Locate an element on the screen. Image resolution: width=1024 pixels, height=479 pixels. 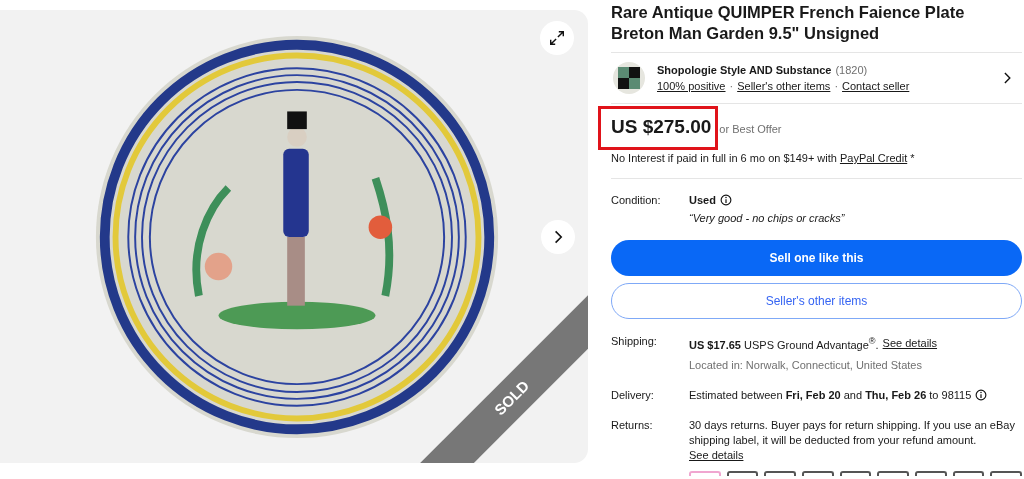
detail-label: Delivery: is located at coordinates (633, 395).